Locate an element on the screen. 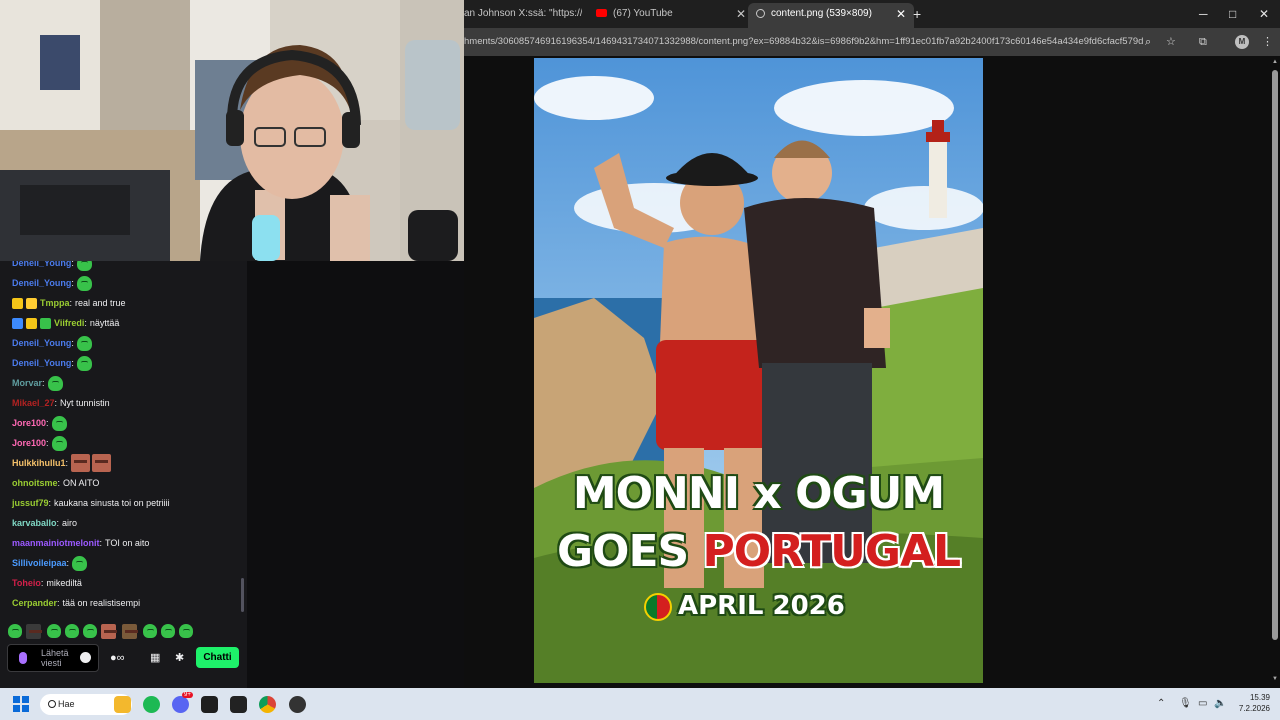 The height and width of the screenshot is (720, 1280). emote-bar is located at coordinates (100, 631).